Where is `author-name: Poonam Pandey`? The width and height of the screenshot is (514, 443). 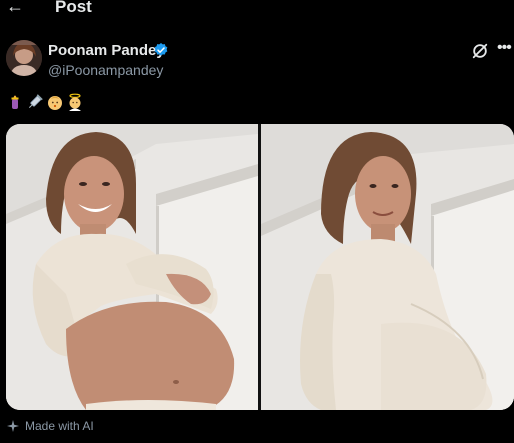
author-name: Poonam Pandey is located at coordinates (106, 50).